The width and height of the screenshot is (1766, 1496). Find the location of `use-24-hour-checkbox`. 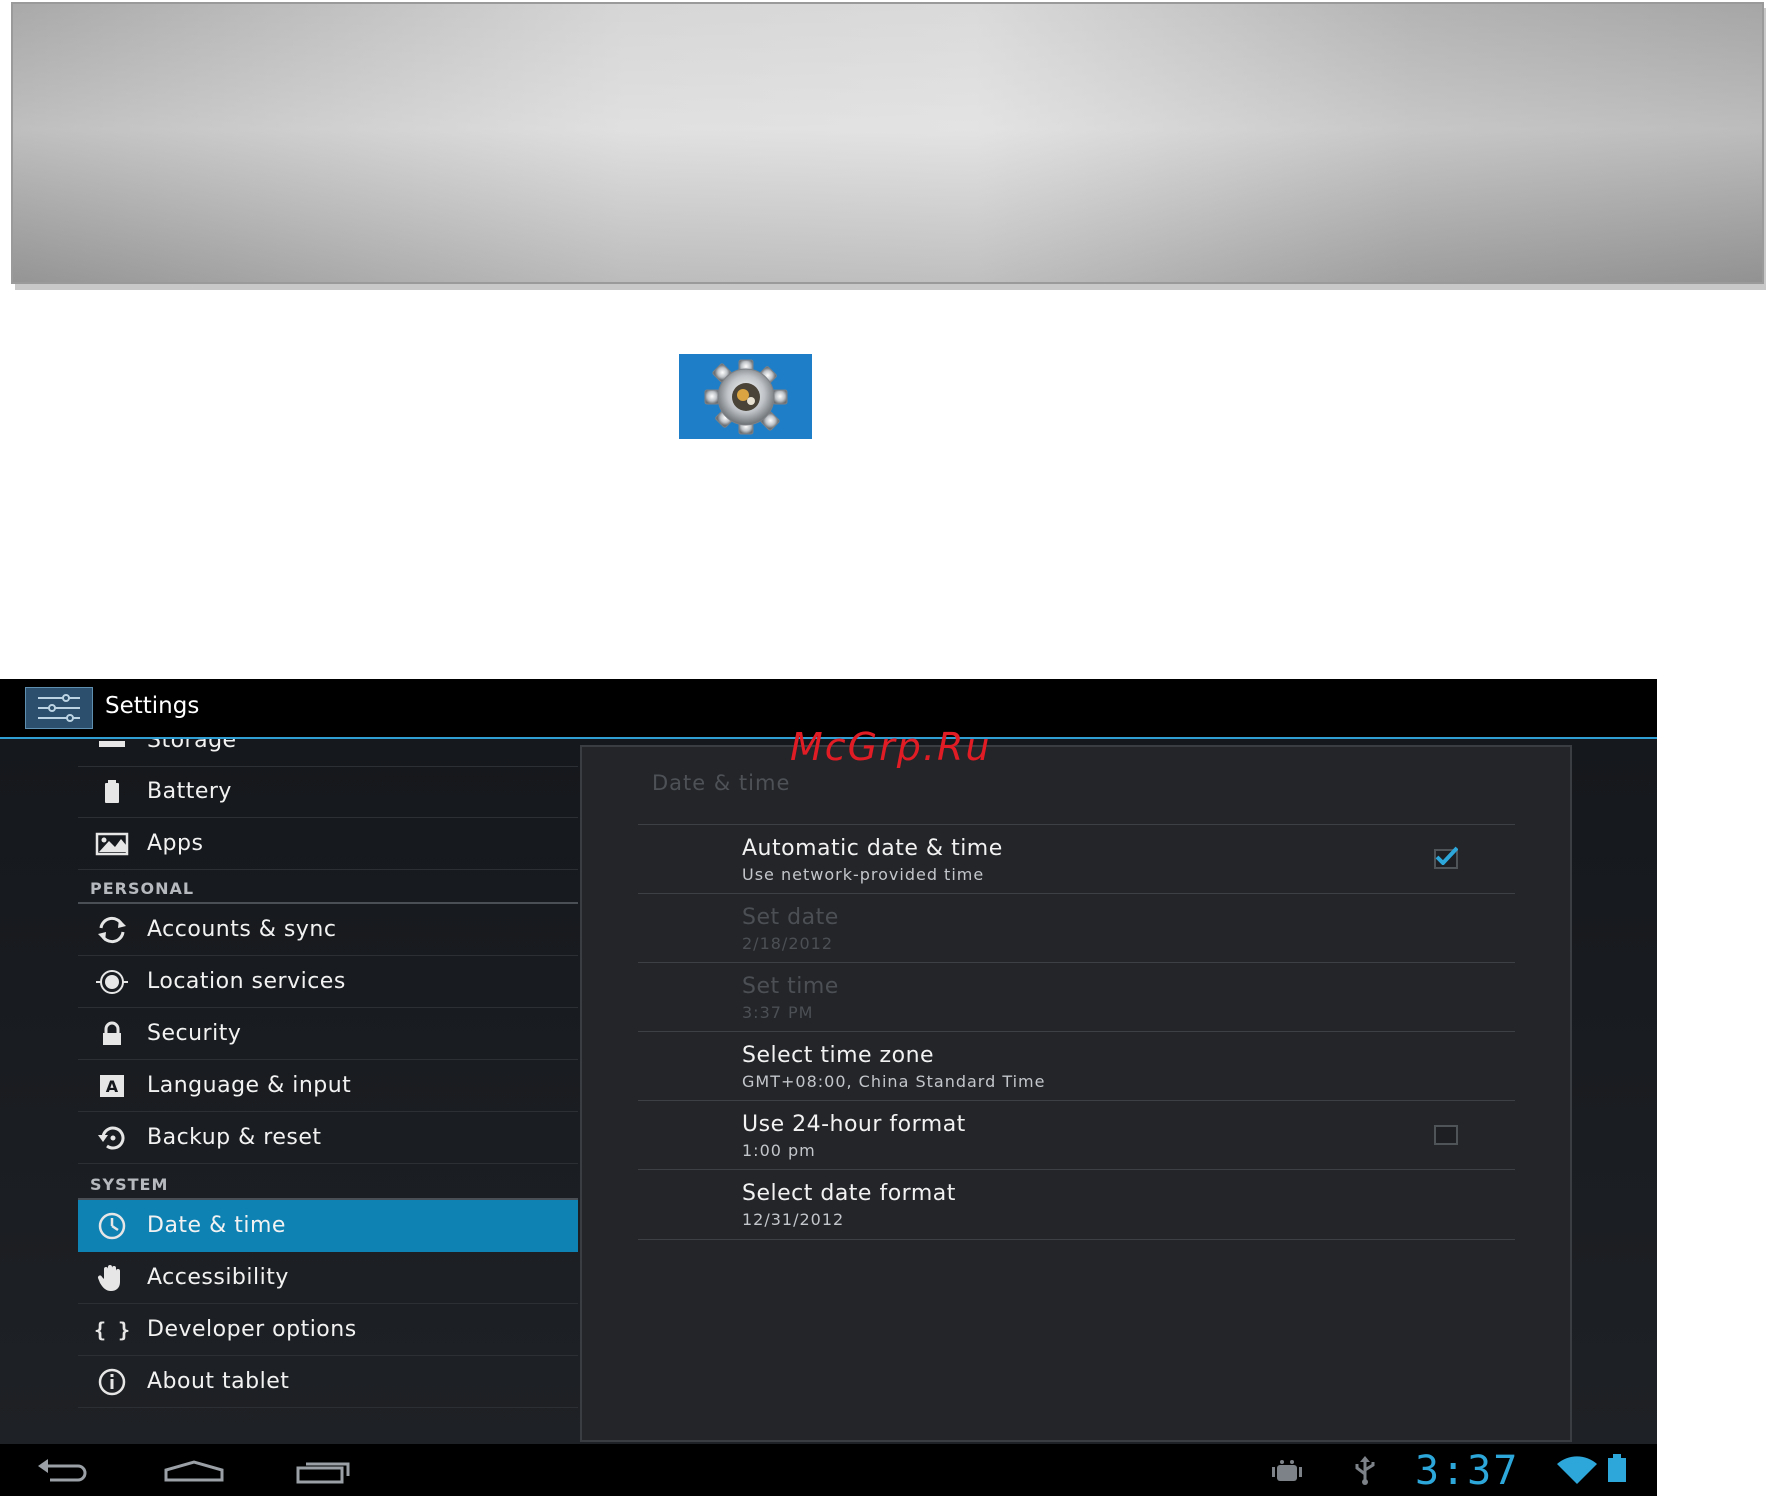

use-24-hour-checkbox is located at coordinates (1446, 1135).